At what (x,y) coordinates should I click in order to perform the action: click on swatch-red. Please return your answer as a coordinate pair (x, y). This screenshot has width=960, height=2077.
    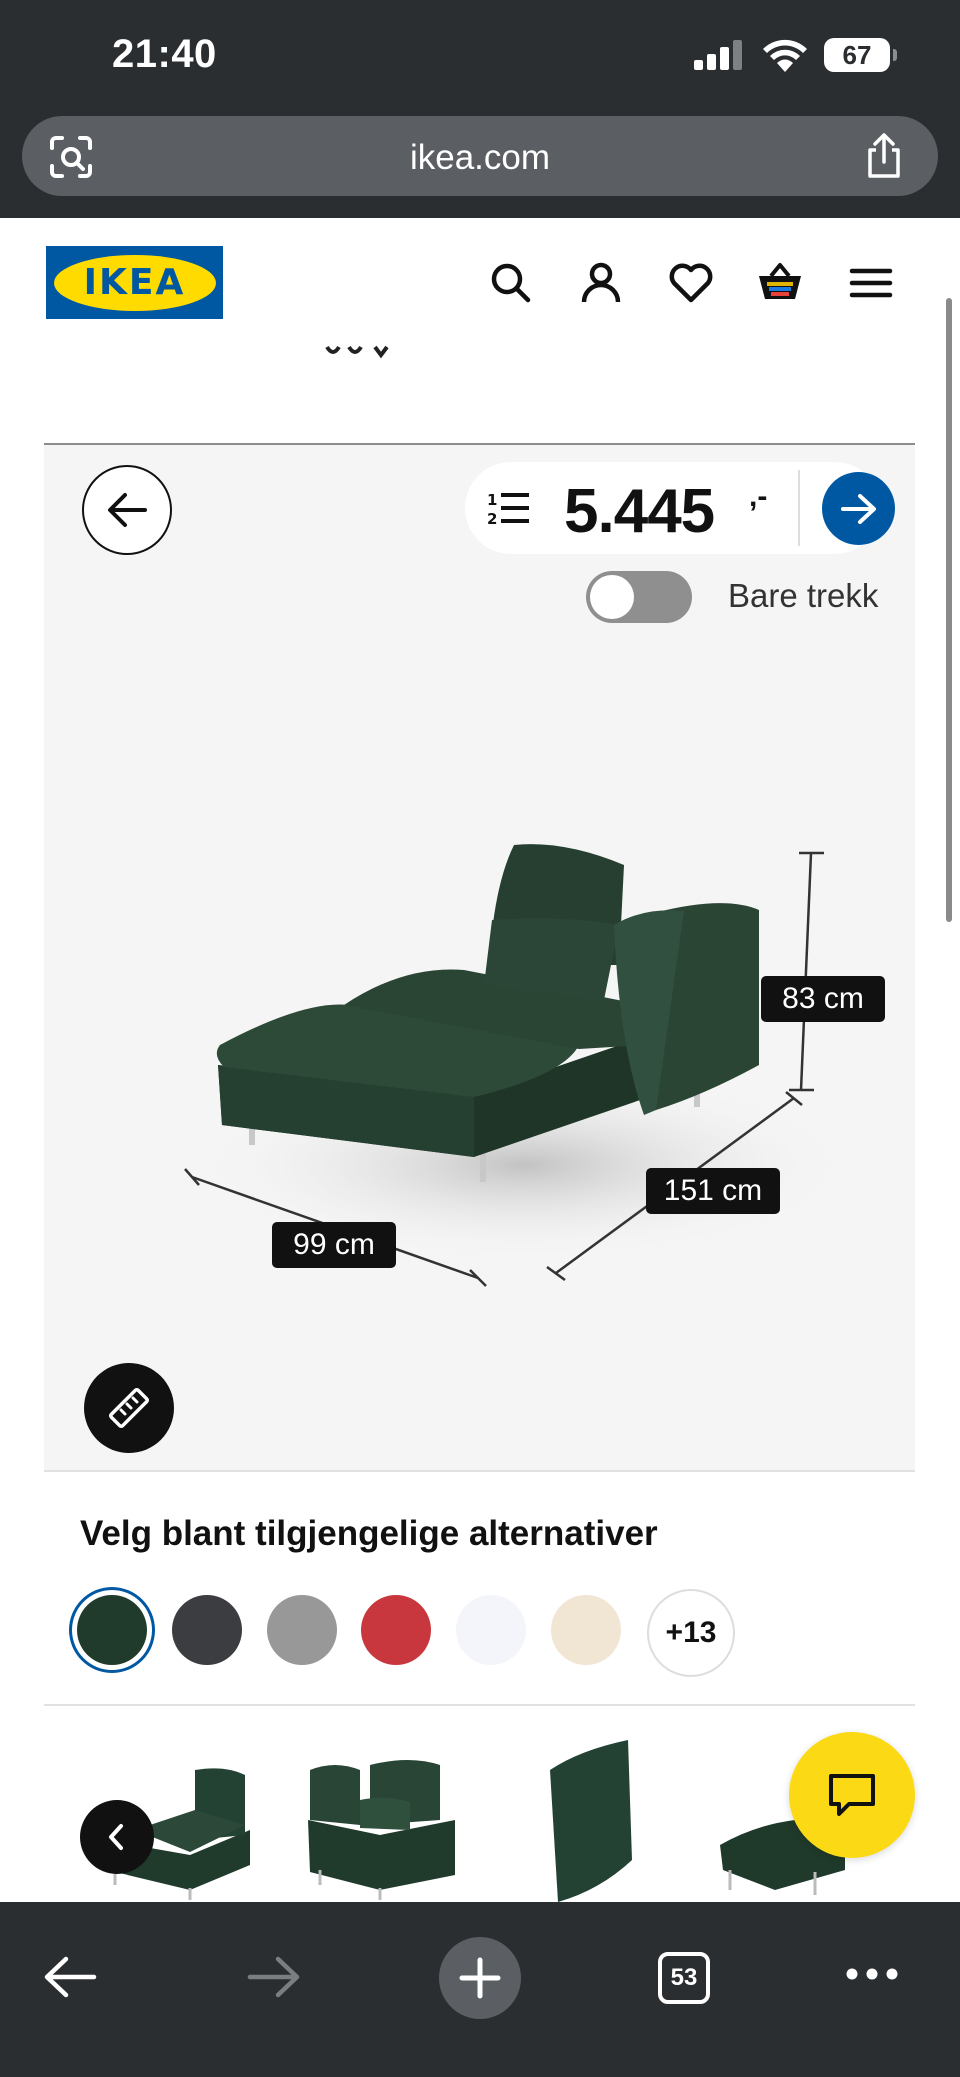
    Looking at the image, I should click on (396, 1630).